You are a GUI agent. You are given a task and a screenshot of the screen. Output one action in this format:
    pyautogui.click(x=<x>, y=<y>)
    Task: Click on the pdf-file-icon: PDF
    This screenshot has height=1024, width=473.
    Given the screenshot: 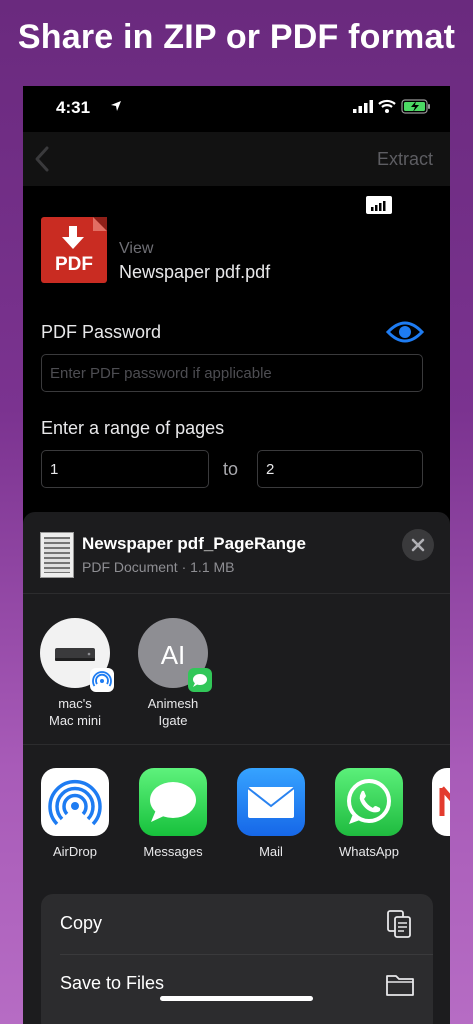 What is the action you would take?
    pyautogui.click(x=74, y=250)
    